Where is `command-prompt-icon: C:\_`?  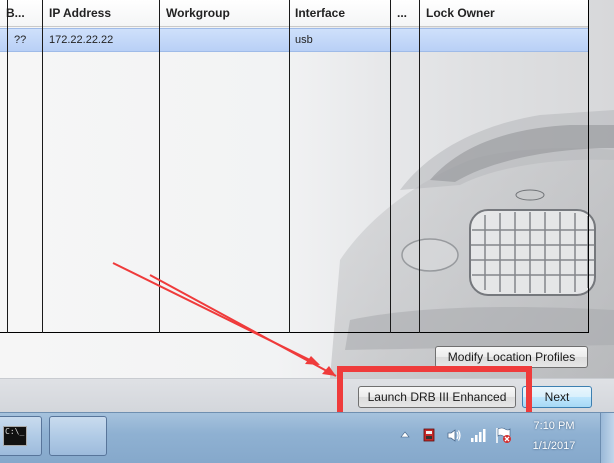
command-prompt-icon: C:\_ is located at coordinates (15, 436).